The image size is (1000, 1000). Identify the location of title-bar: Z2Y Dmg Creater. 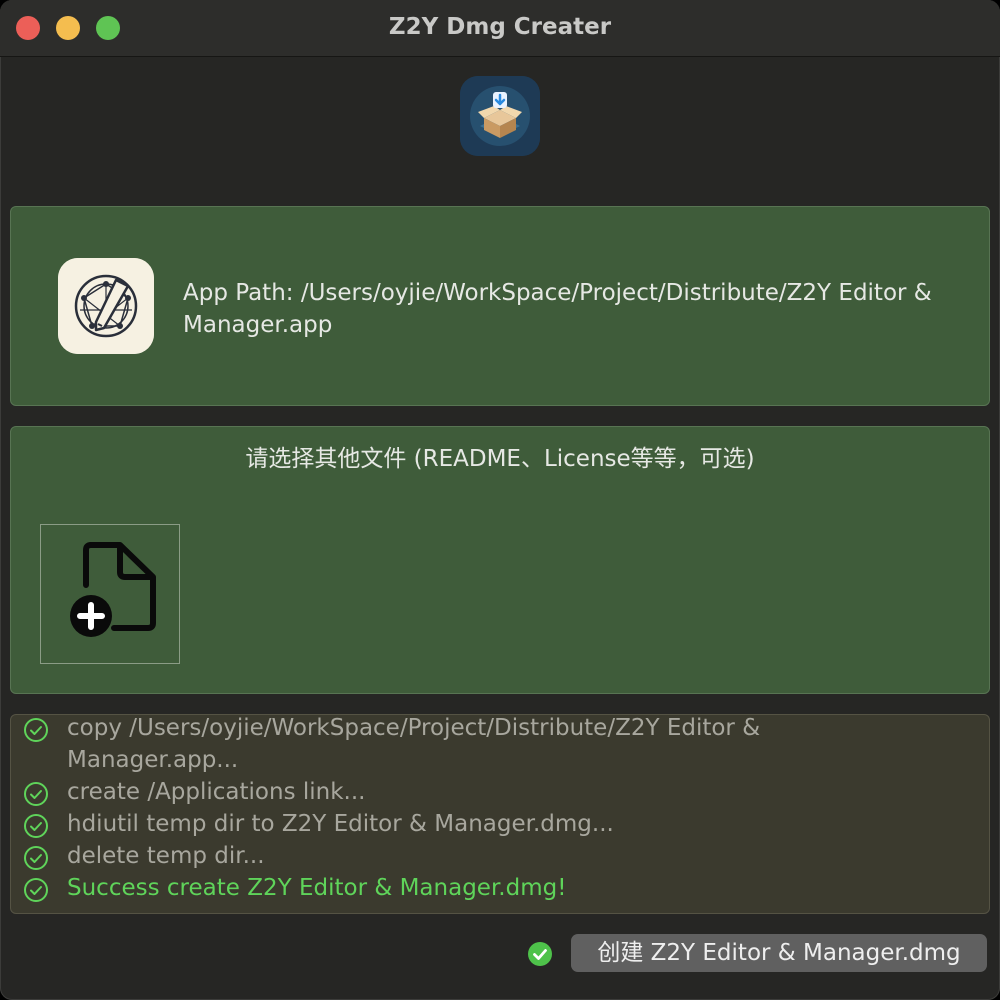
(500, 28).